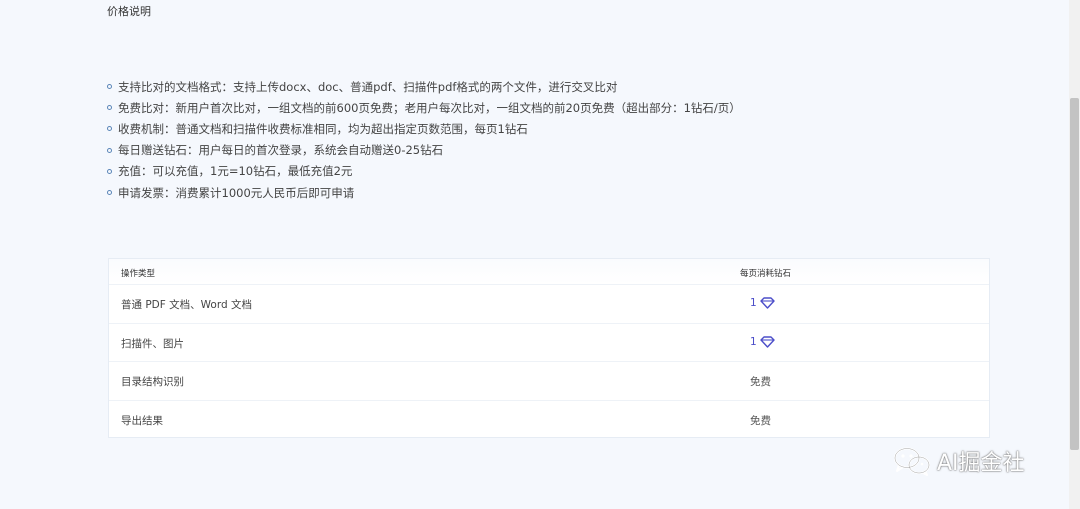 The width and height of the screenshot is (1080, 509). I want to click on info-item-recharge: 充值：可以充值，1元=10钻石，最低充值2元, so click(424, 171).